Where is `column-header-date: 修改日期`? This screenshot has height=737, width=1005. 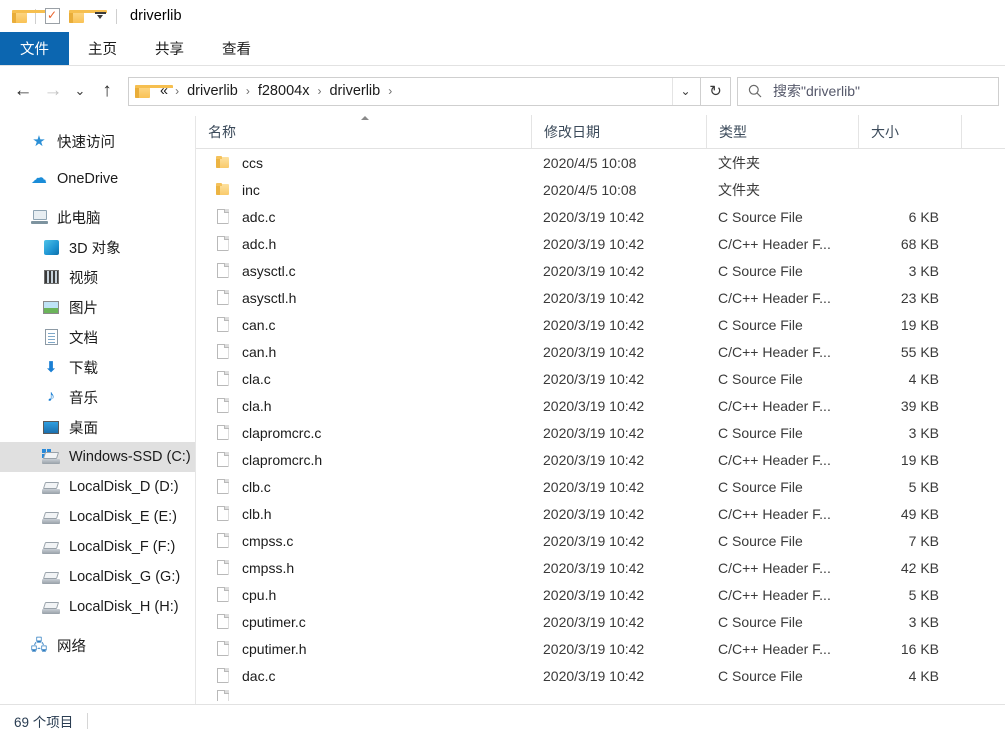 column-header-date: 修改日期 is located at coordinates (618, 131).